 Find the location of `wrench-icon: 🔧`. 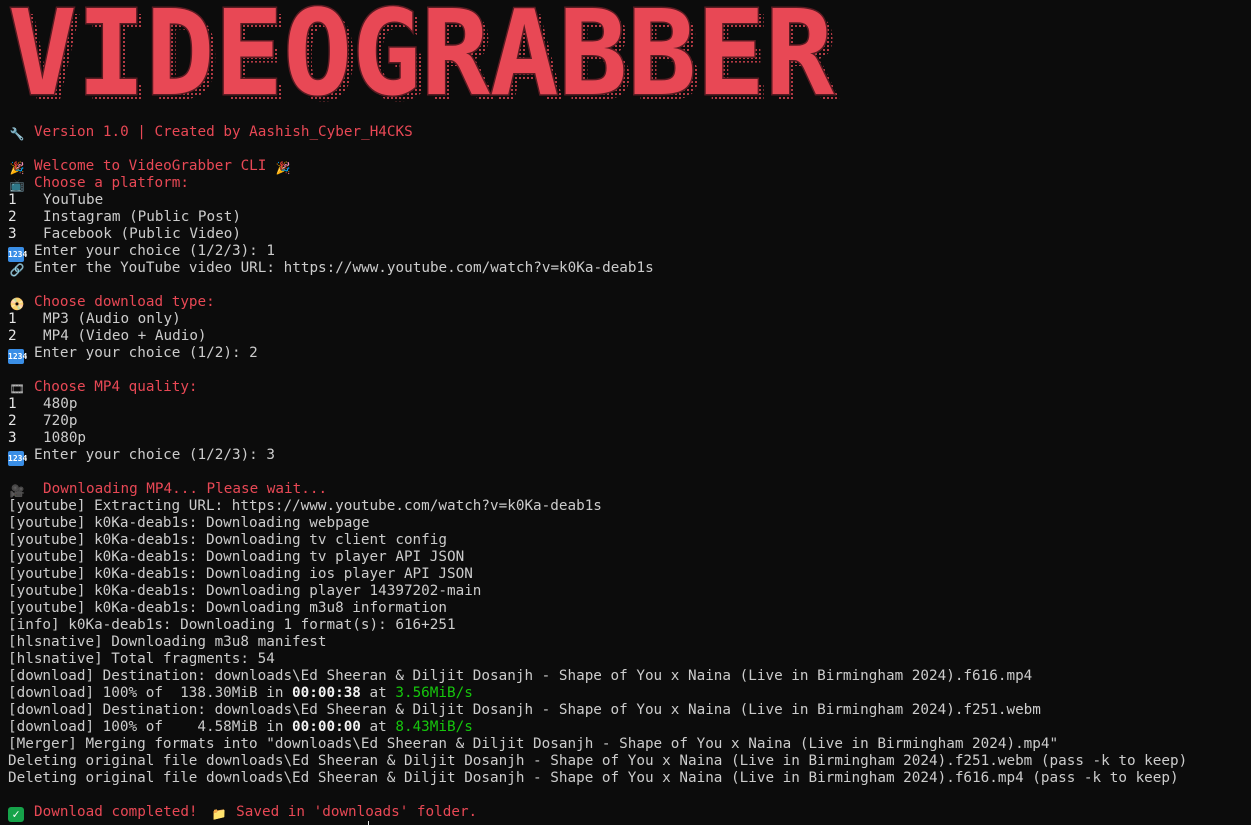

wrench-icon: 🔧 is located at coordinates (17, 134).